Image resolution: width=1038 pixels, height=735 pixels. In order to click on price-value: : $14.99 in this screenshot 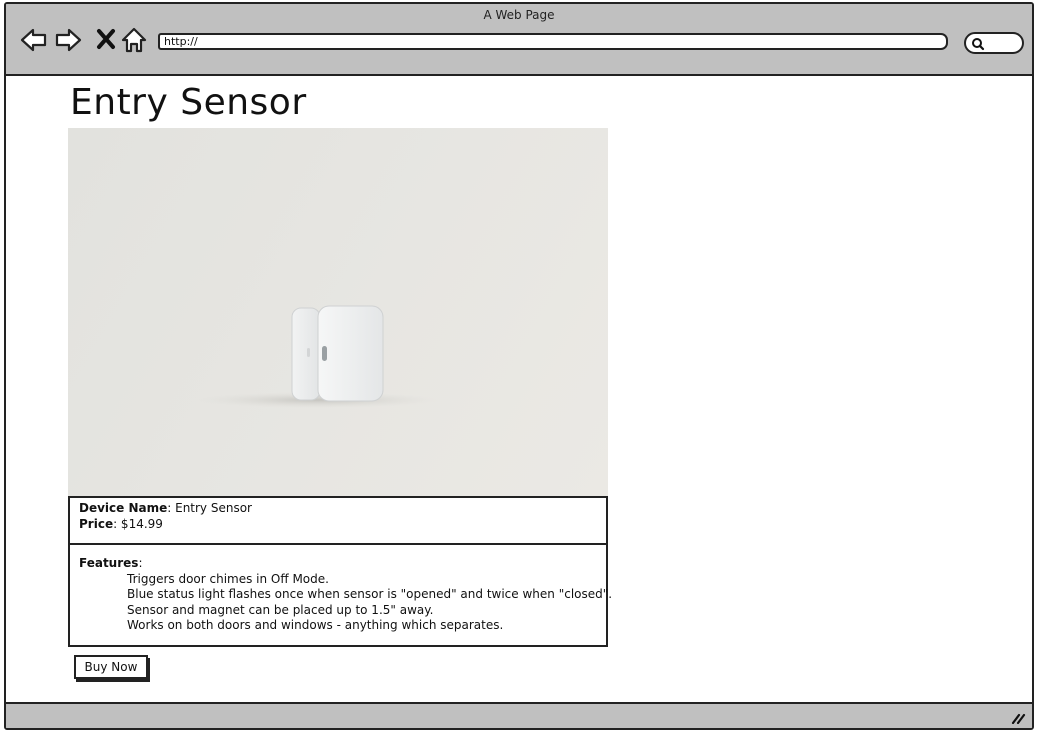, I will do `click(138, 524)`.